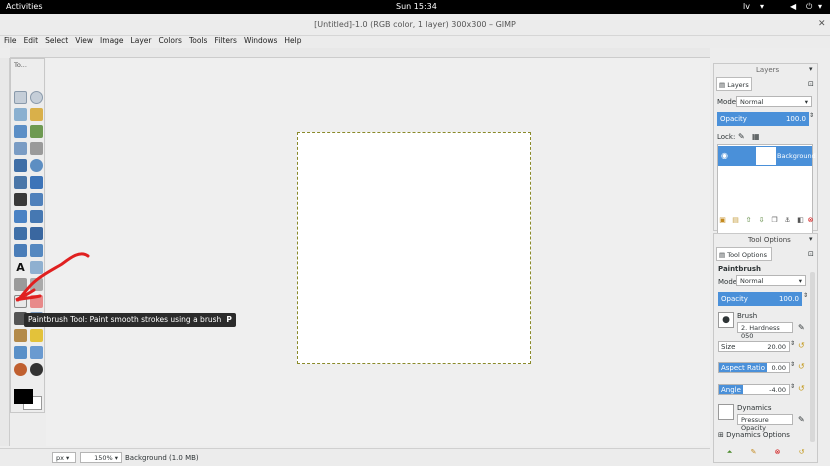 The image size is (830, 466). Describe the element at coordinates (812, 357) in the screenshot. I see `tool-options-scrollbar` at that location.